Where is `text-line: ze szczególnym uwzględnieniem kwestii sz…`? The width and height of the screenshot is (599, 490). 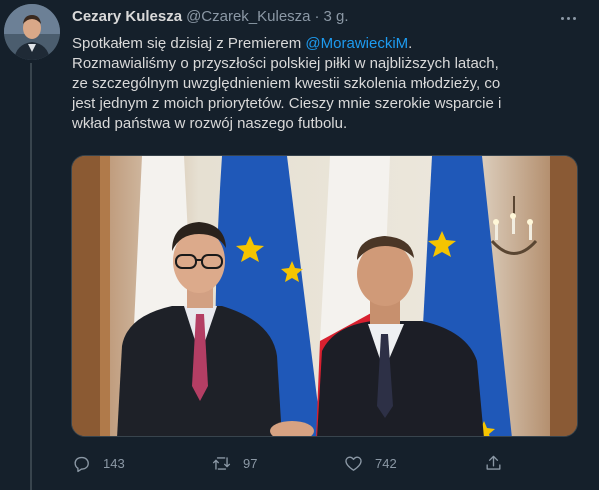 text-line: ze szczególnym uwzględnieniem kwestii sz… is located at coordinates (286, 83).